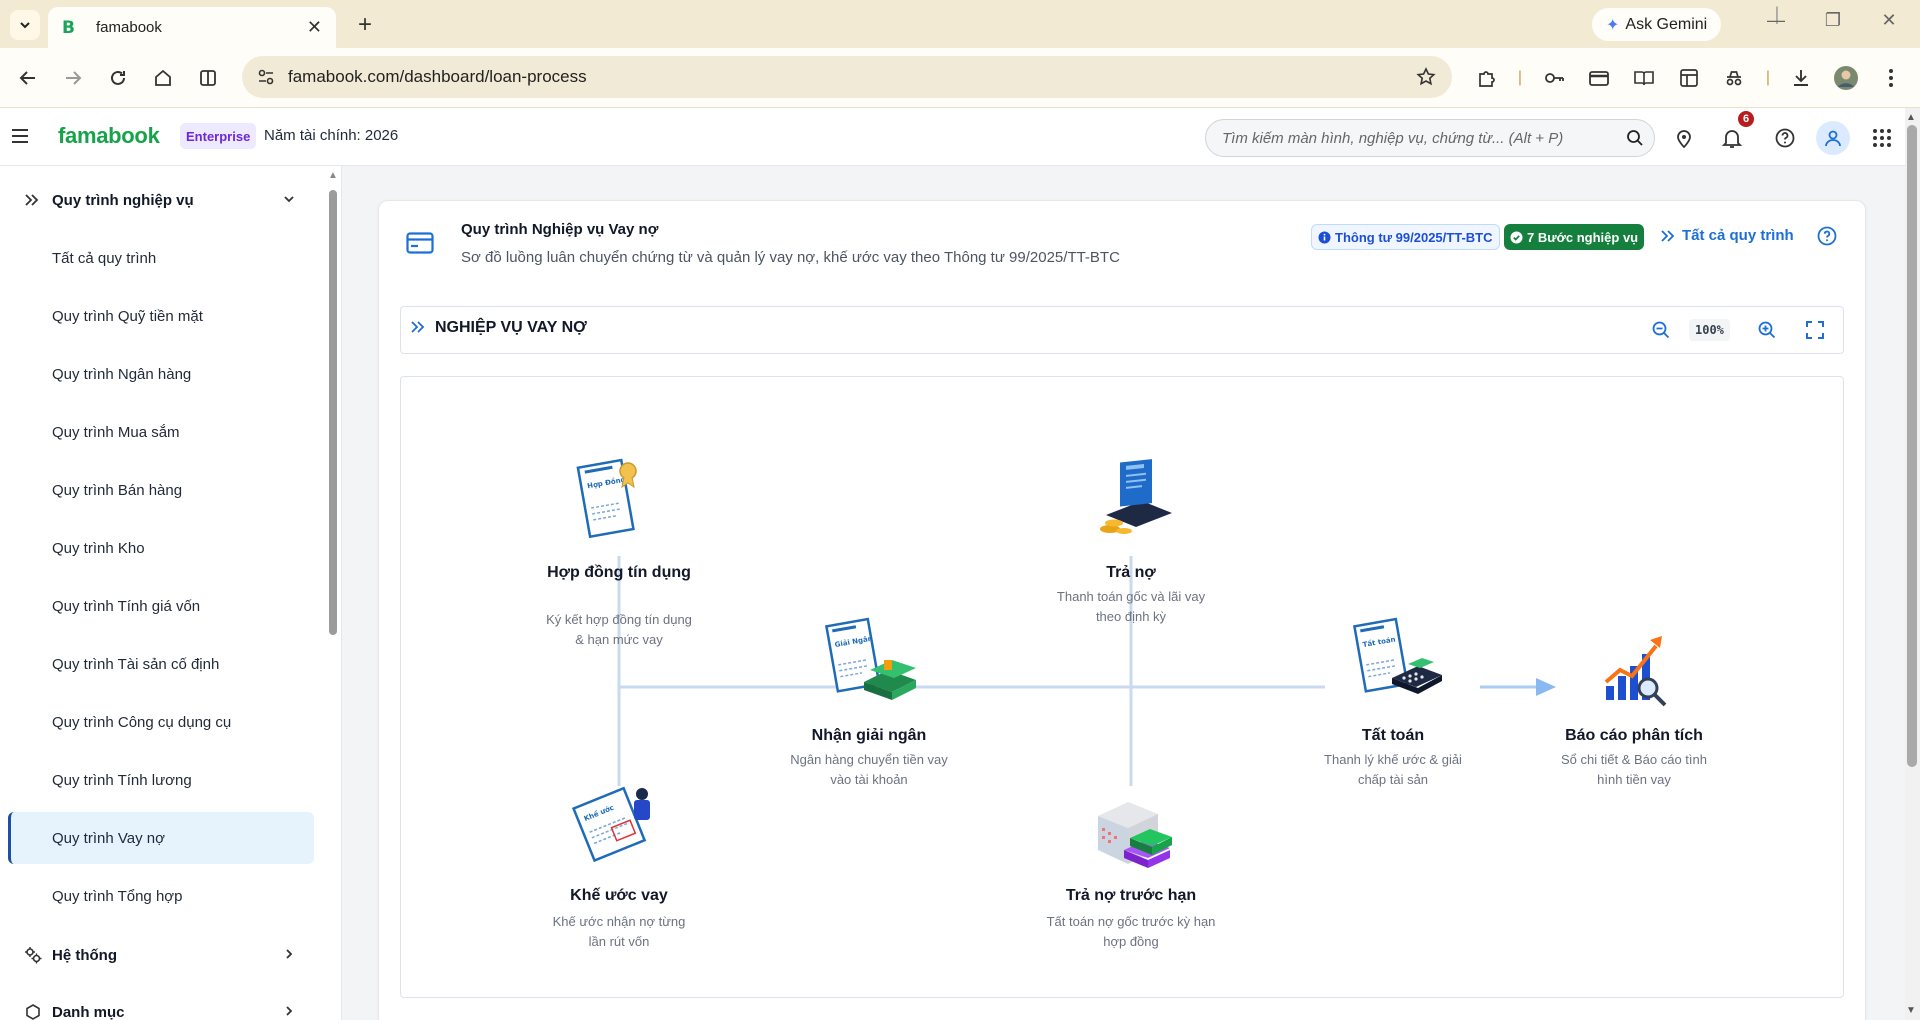 This screenshot has width=1920, height=1020. I want to click on tab-search-button, so click(25, 25).